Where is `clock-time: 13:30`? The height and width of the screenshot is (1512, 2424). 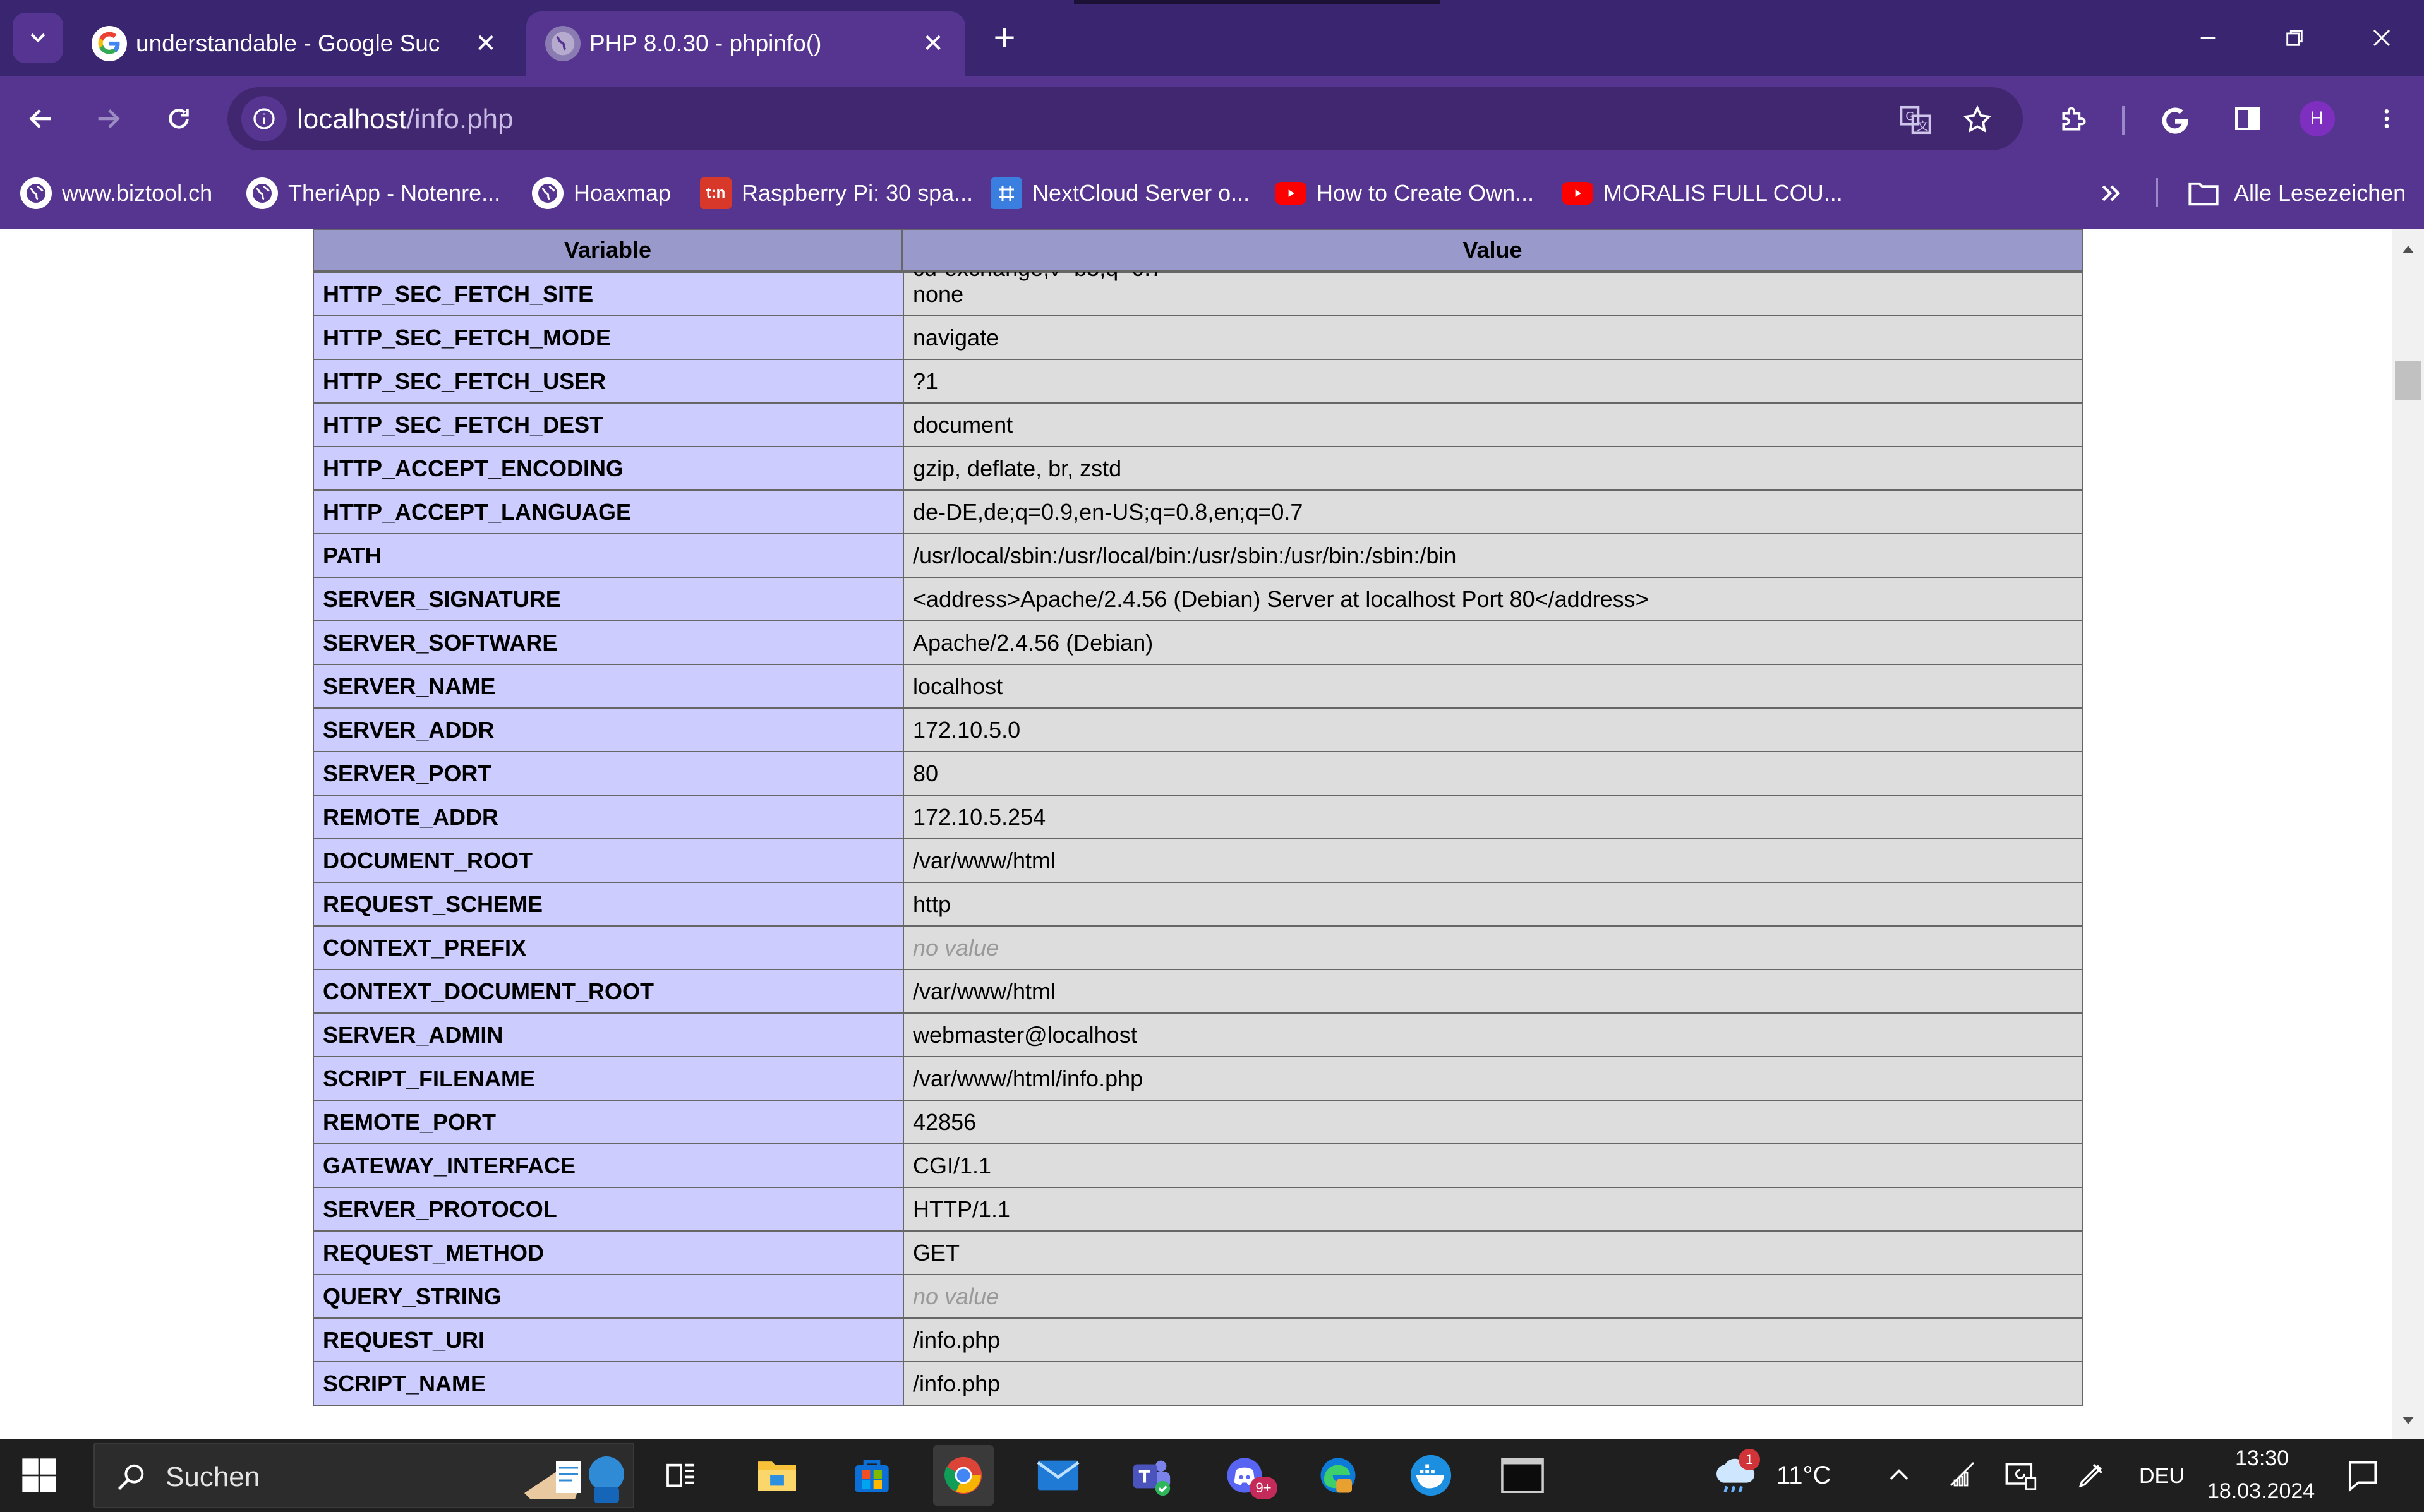
clock-time: 13:30 is located at coordinates (2262, 1458).